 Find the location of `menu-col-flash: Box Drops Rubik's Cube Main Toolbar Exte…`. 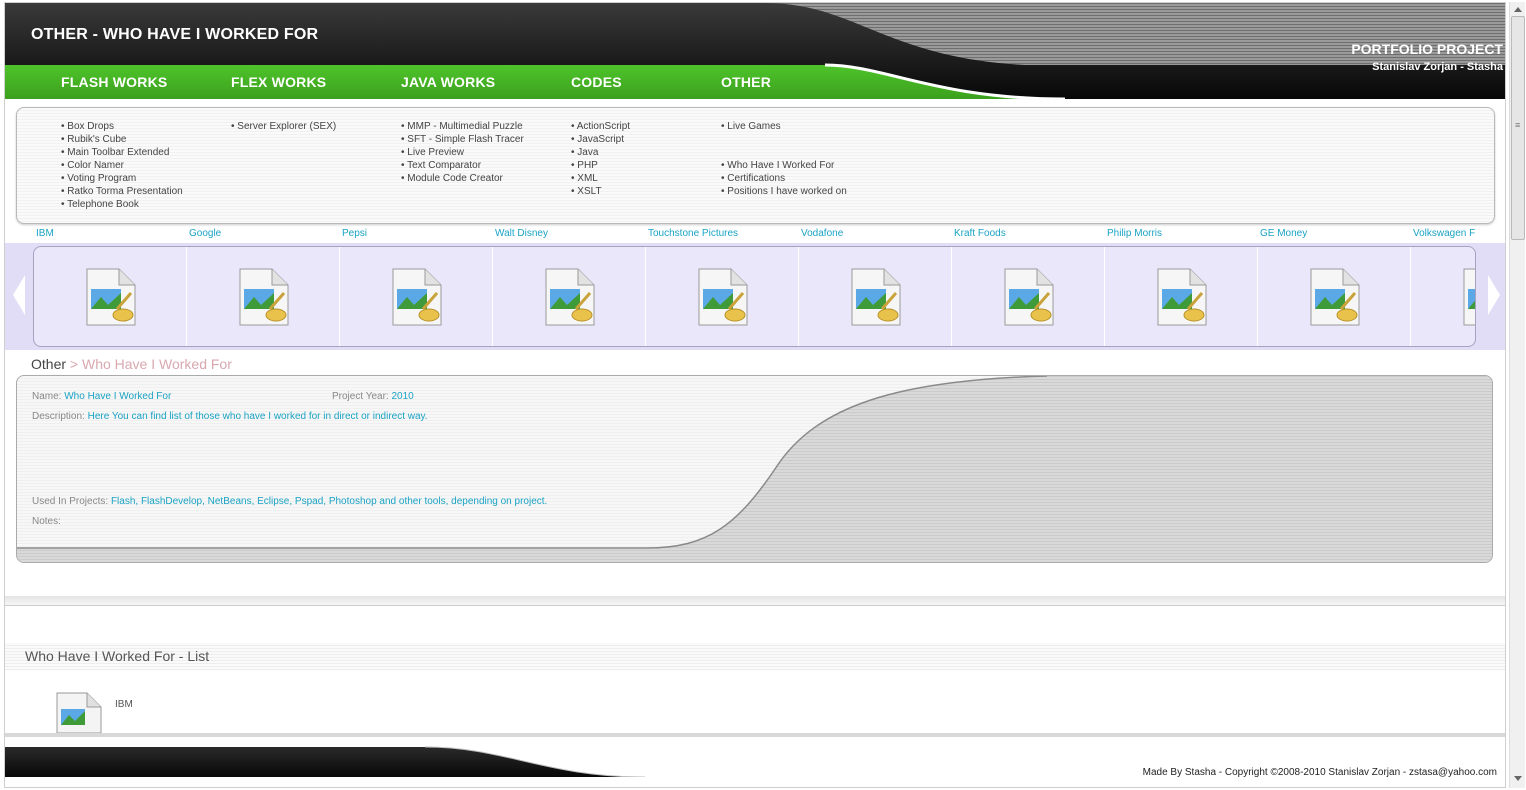

menu-col-flash: Box Drops Rubik's Cube Main Toolbar Exte… is located at coordinates (122, 165).